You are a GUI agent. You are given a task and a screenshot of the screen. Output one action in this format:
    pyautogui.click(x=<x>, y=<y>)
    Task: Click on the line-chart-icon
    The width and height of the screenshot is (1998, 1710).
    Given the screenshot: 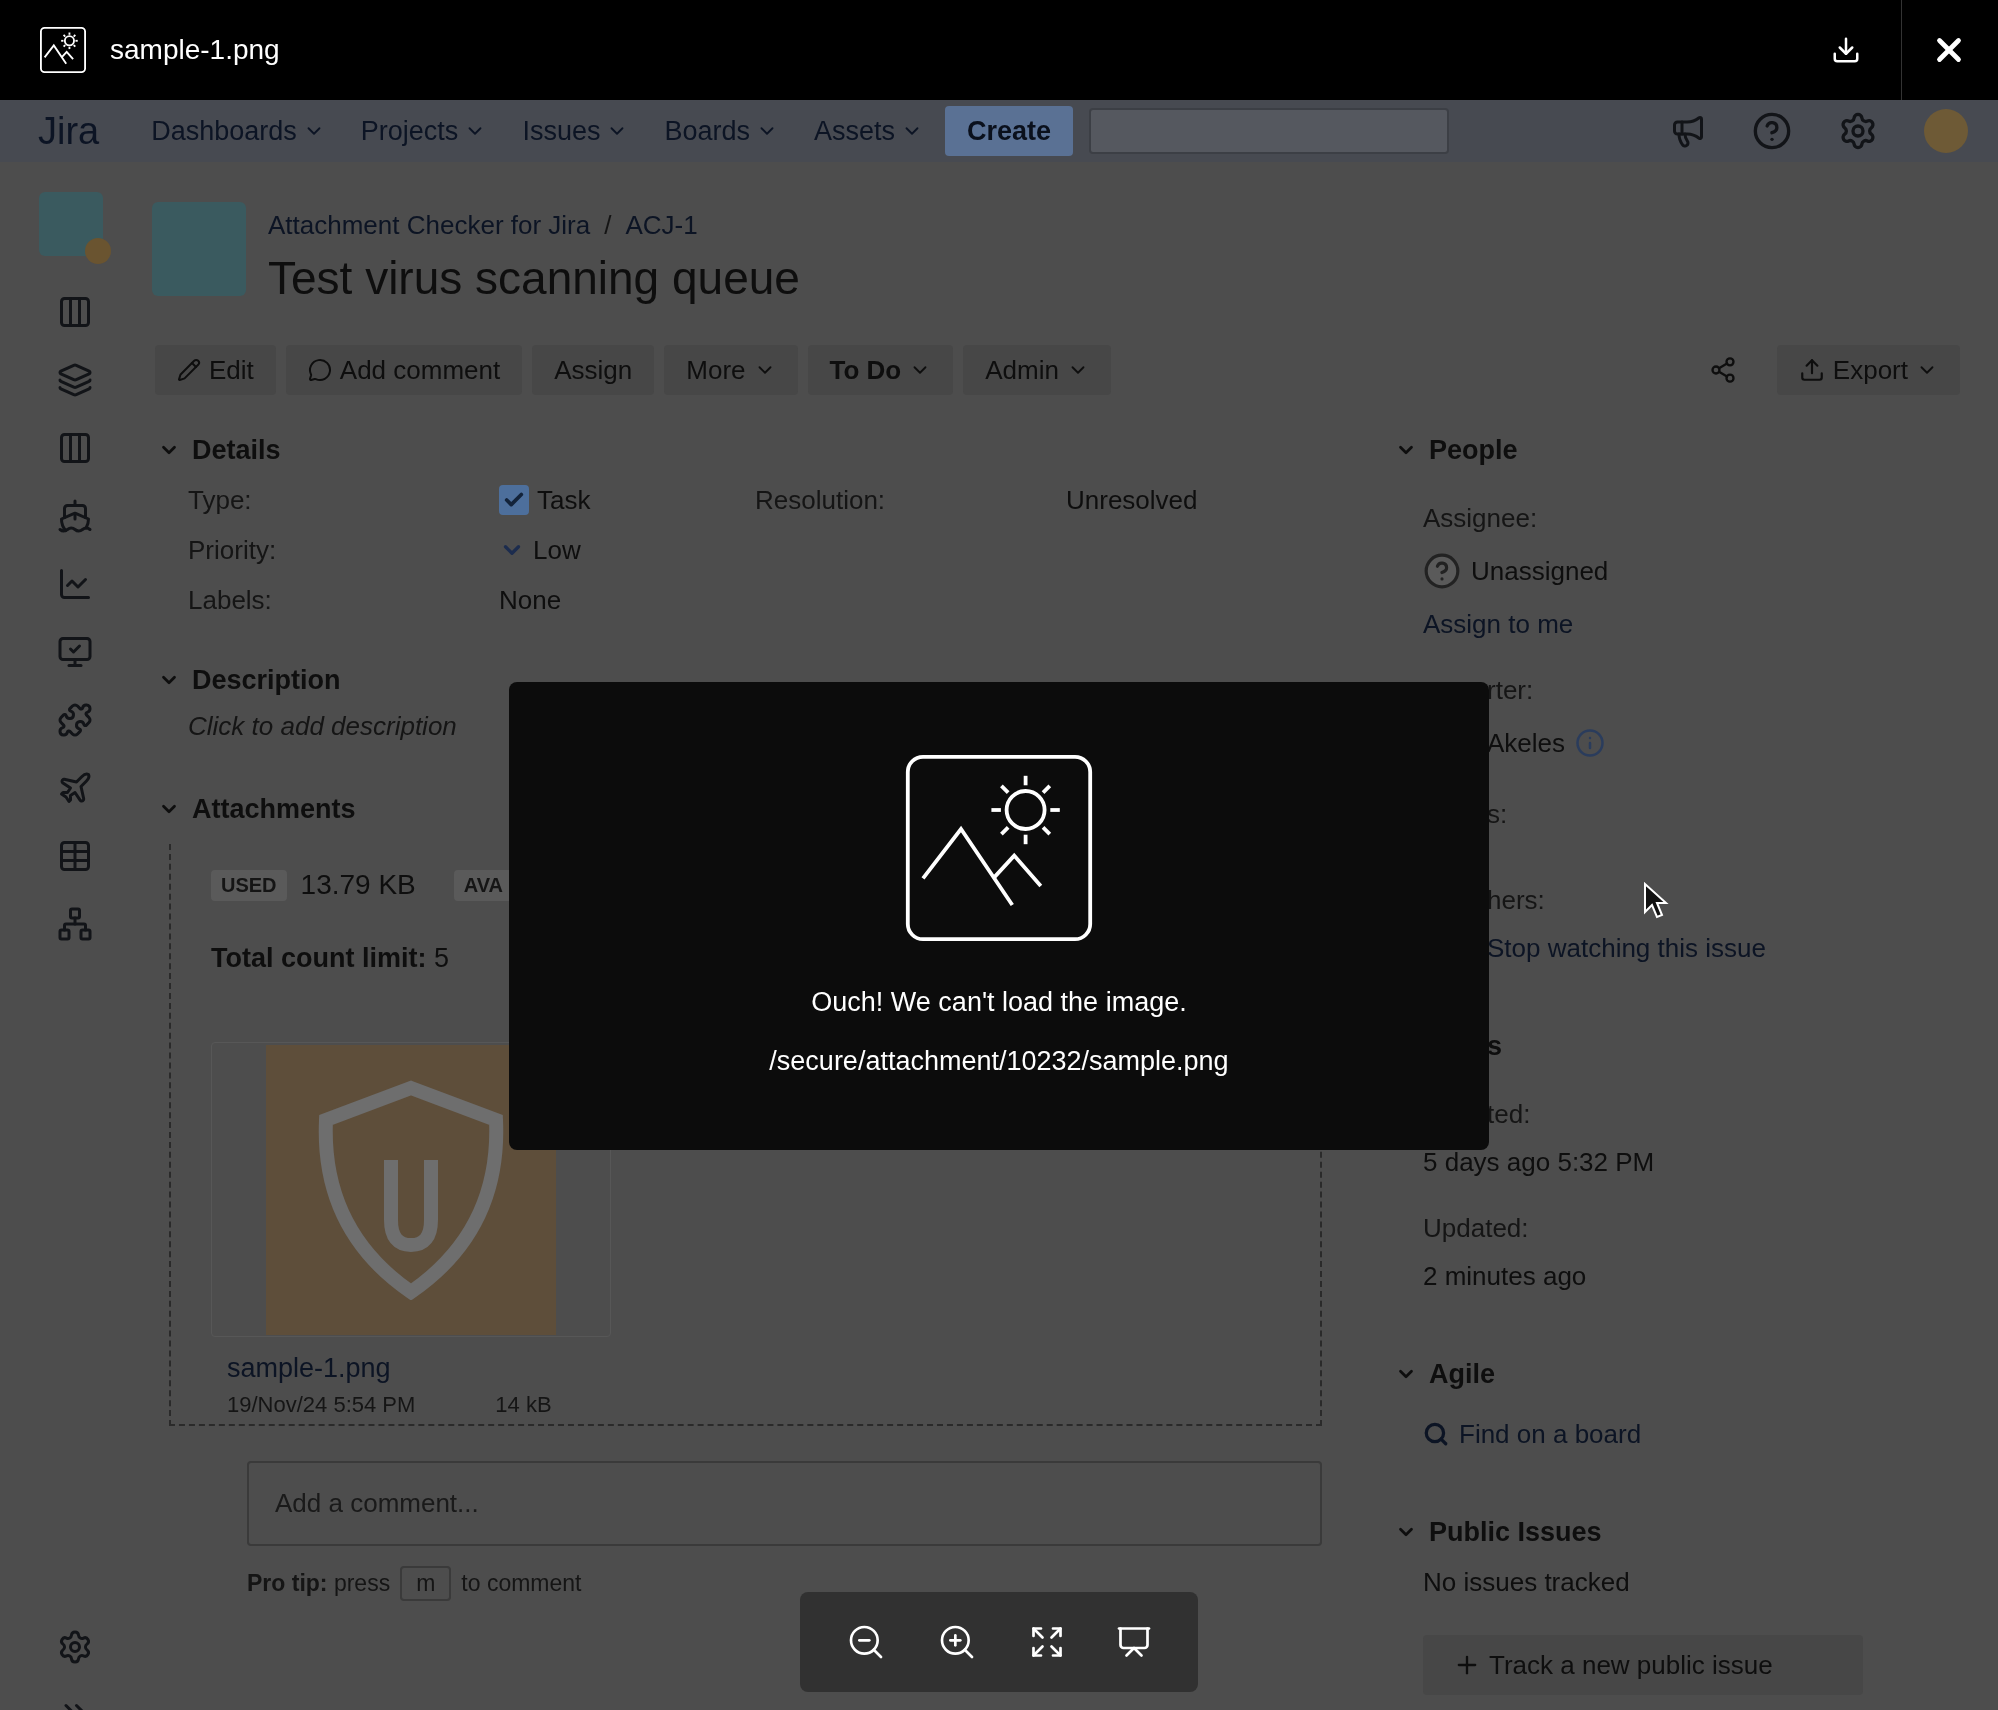 What is the action you would take?
    pyautogui.click(x=75, y=584)
    